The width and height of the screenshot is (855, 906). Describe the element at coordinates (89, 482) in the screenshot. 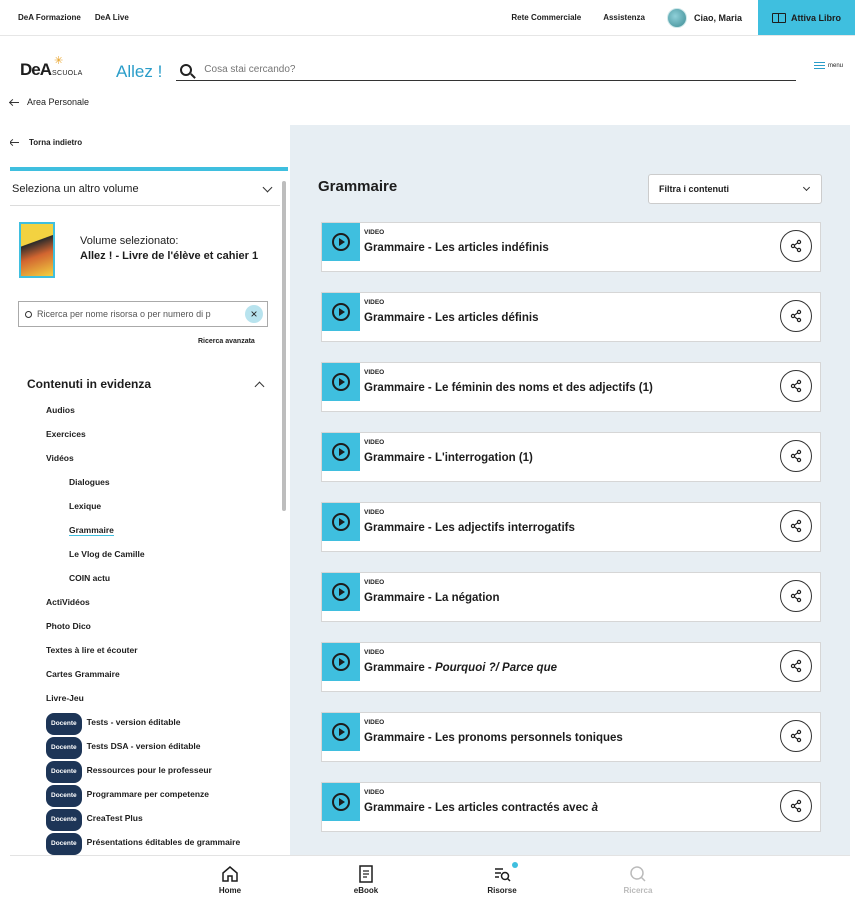

I see `sidebar-item-label: Dialogues` at that location.